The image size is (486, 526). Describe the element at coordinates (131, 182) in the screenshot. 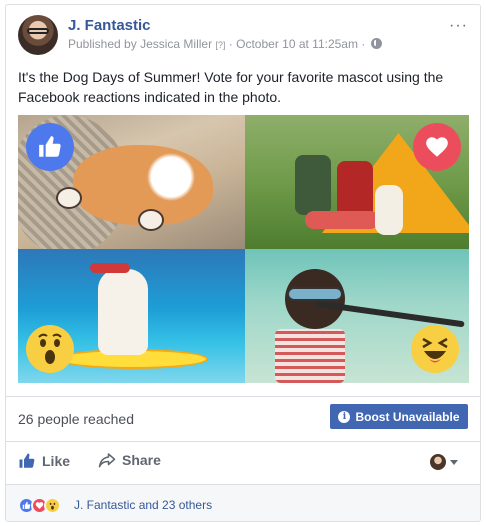

I see `photo-sleeping-puppy` at that location.